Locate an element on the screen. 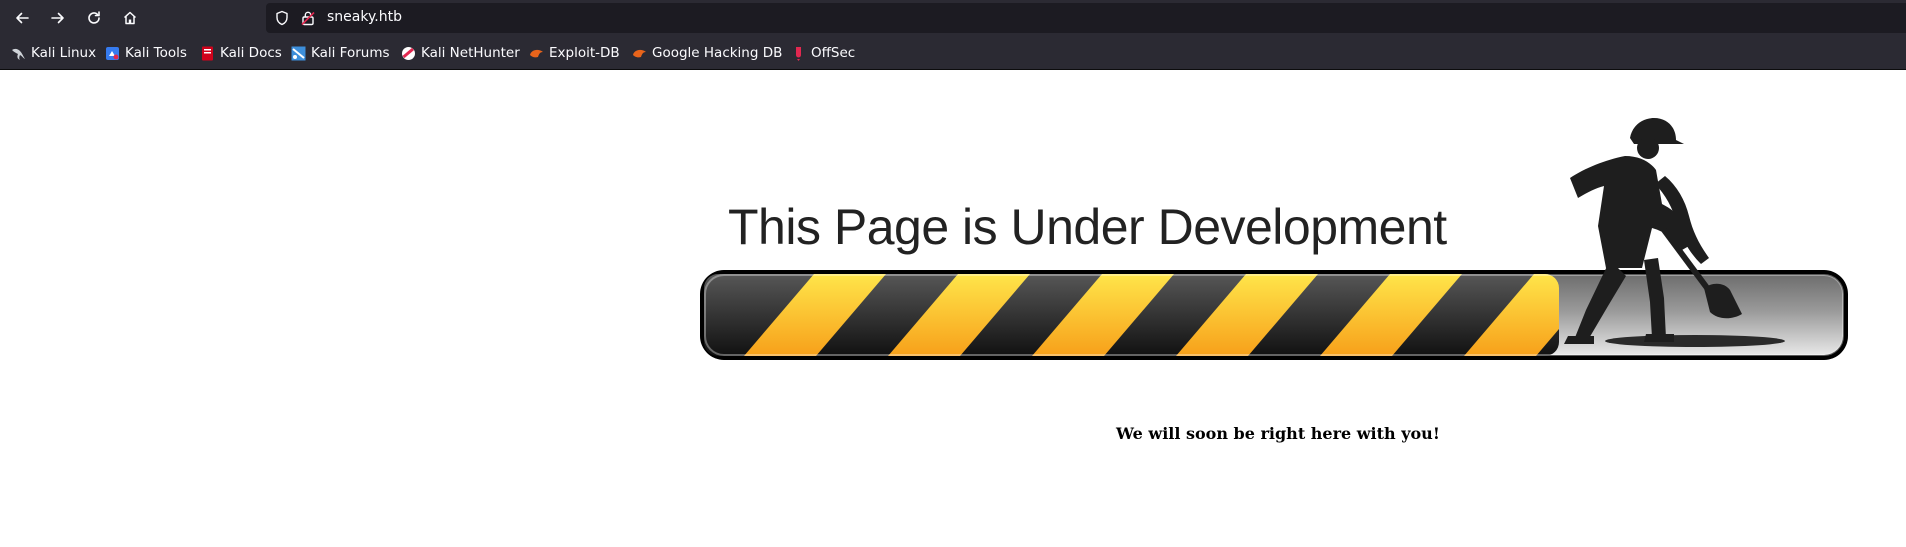 The height and width of the screenshot is (547, 1906). bookmark-label: Kali Docs is located at coordinates (251, 53).